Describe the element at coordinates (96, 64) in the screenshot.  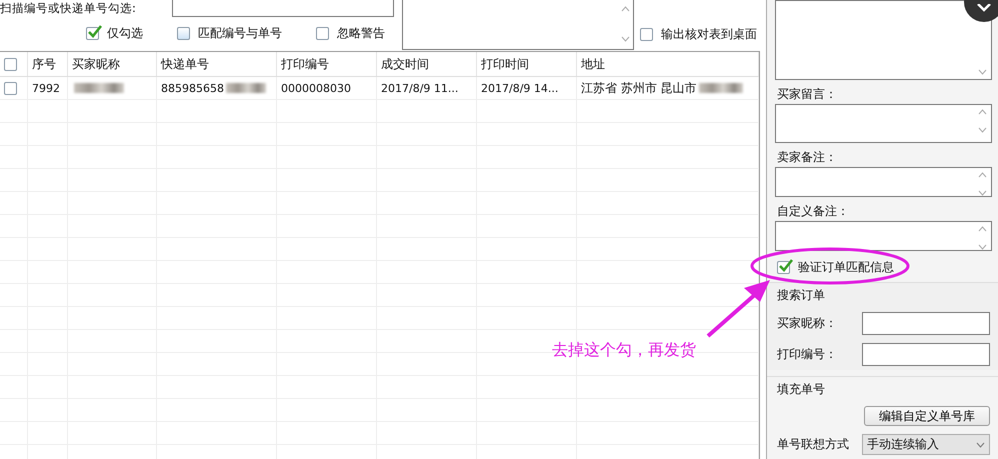
I see `column-header: 买家昵称` at that location.